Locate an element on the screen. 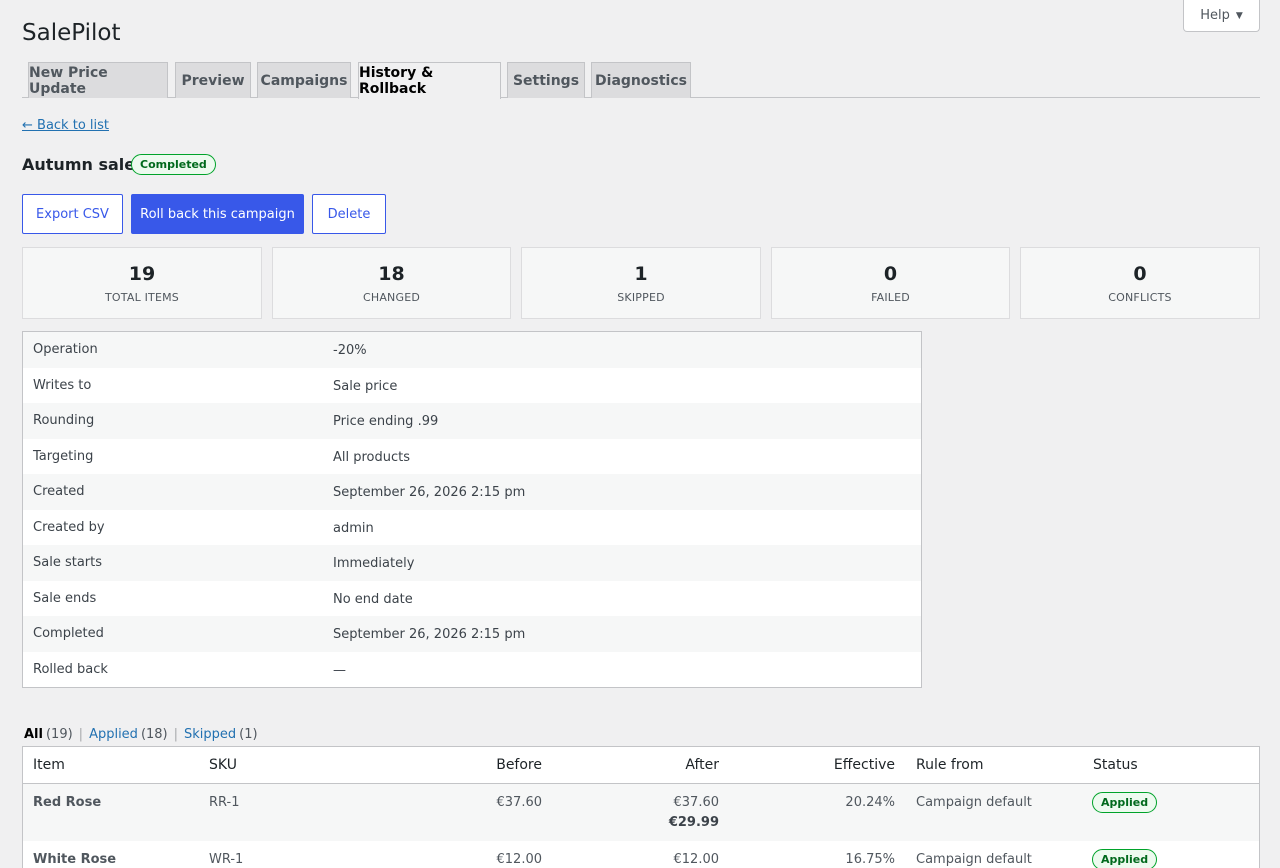  stat-value: 19 is located at coordinates (142, 273).